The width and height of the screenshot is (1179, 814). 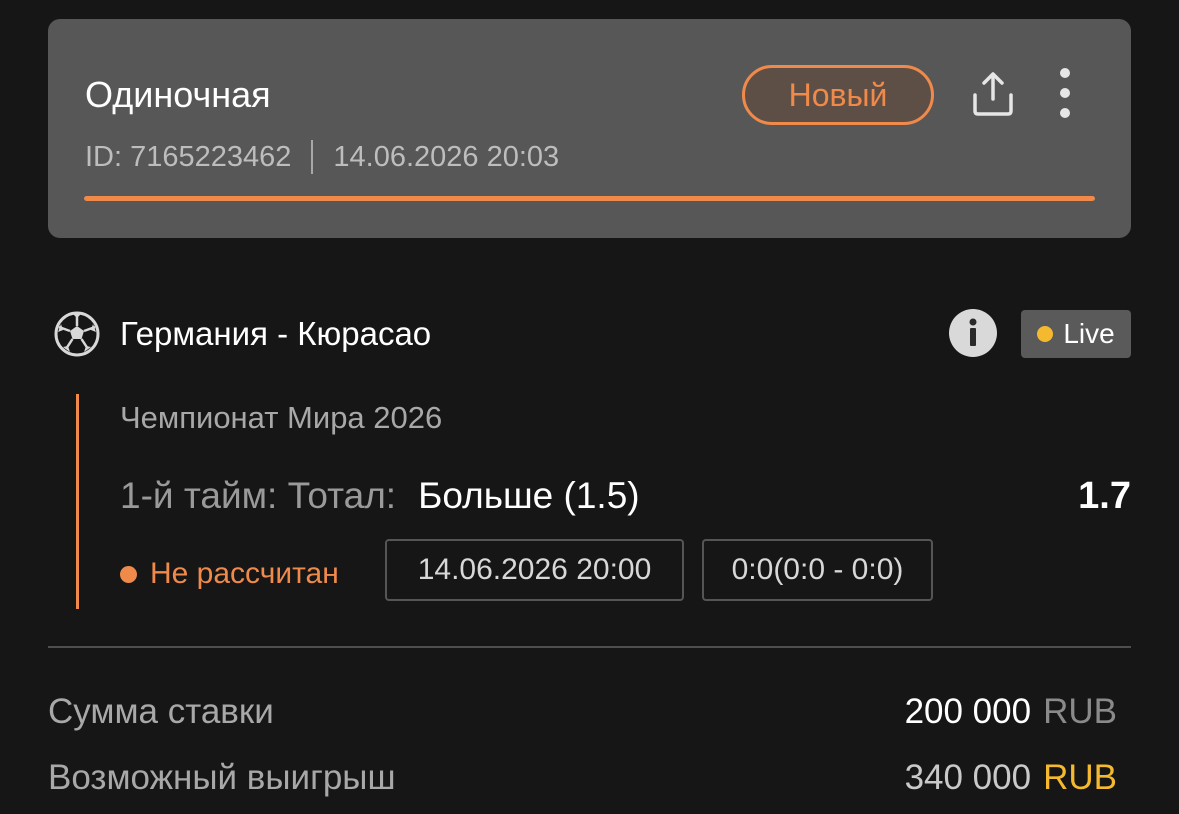 I want to click on stake-amount: 200 000, so click(x=968, y=711).